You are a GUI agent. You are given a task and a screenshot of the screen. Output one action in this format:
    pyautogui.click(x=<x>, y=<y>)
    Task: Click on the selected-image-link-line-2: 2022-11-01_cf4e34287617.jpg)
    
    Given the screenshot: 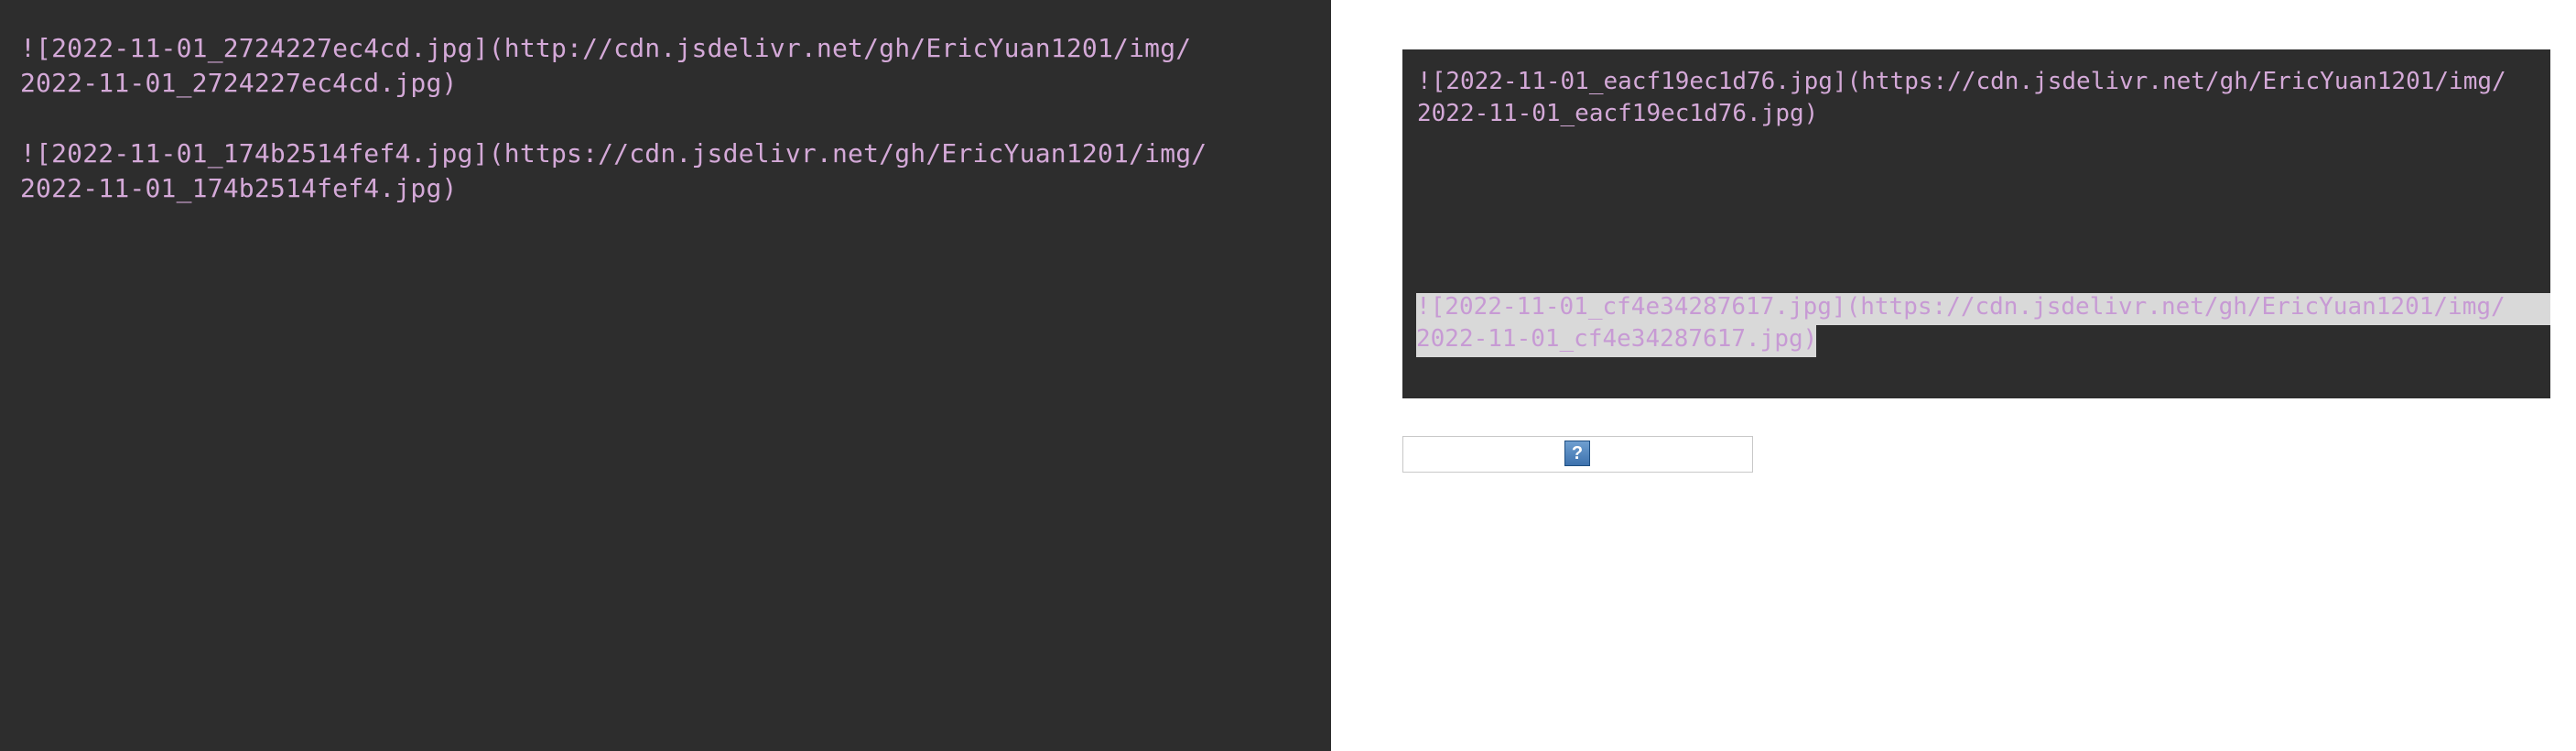 What is the action you would take?
    pyautogui.click(x=1617, y=339)
    